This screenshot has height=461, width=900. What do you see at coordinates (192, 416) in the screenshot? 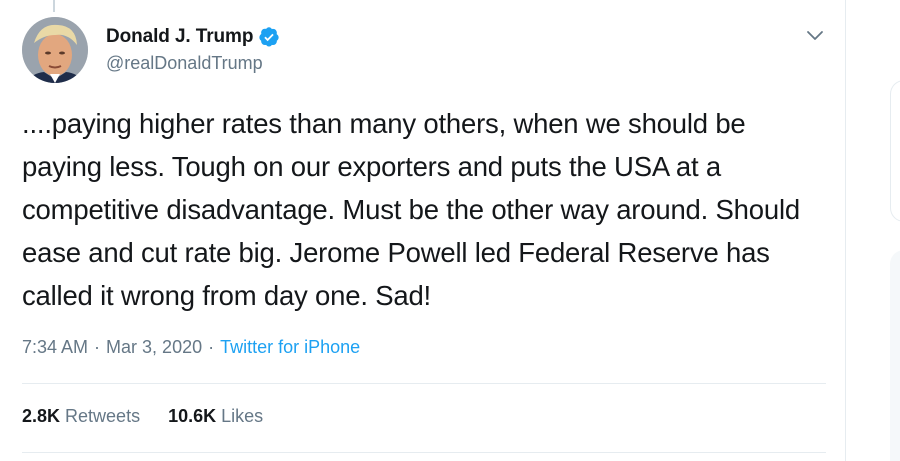
I see `likes-count: 10.6K` at bounding box center [192, 416].